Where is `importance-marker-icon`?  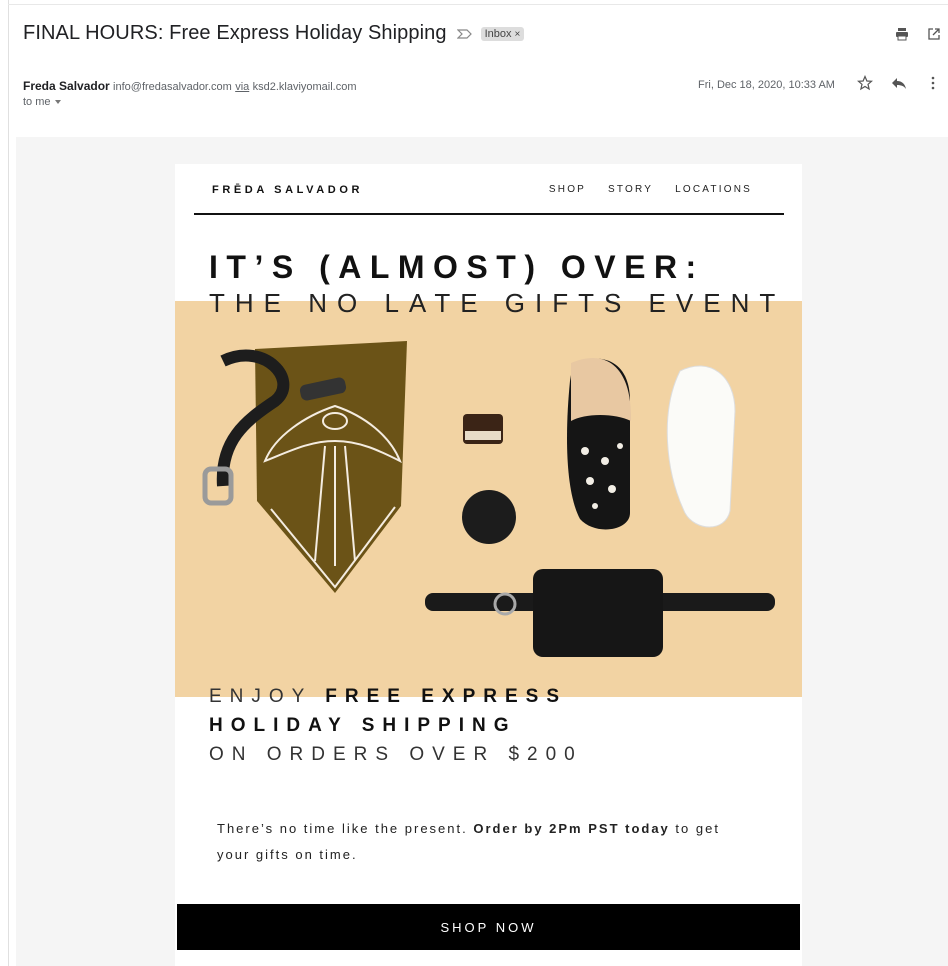 importance-marker-icon is located at coordinates (464, 34).